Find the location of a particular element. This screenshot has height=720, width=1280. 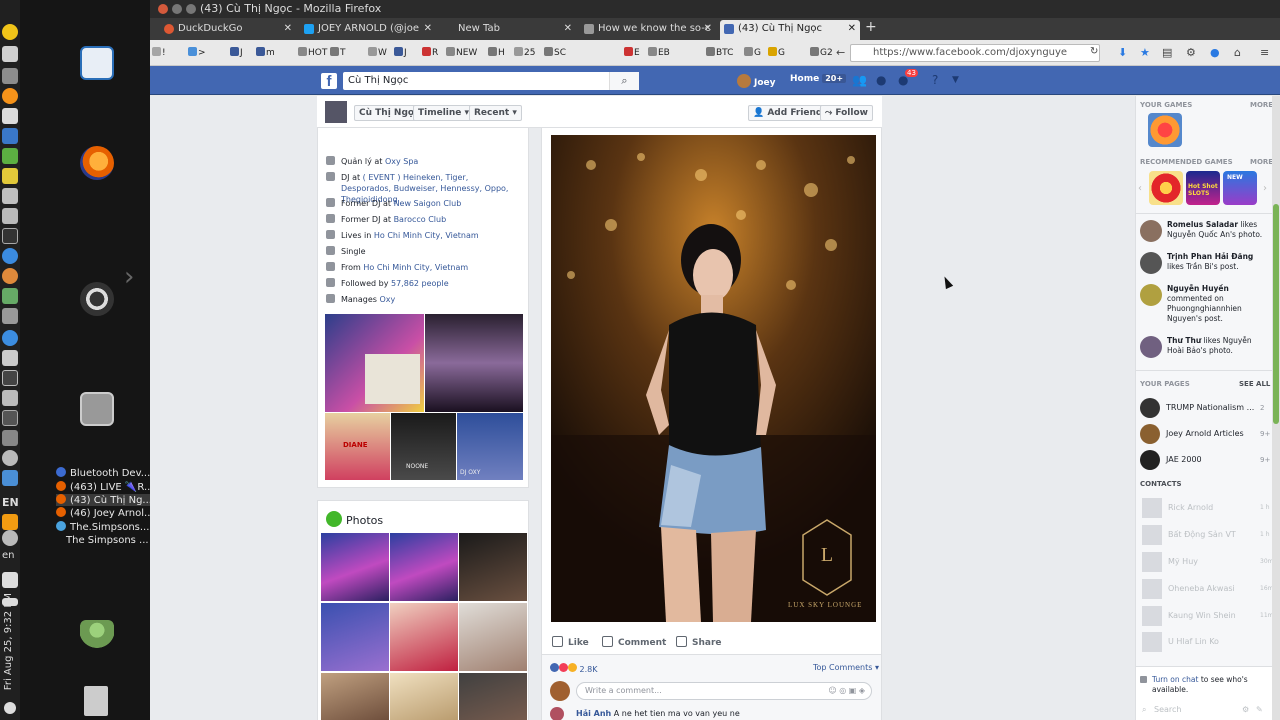

share-button: Share is located at coordinates (699, 642).